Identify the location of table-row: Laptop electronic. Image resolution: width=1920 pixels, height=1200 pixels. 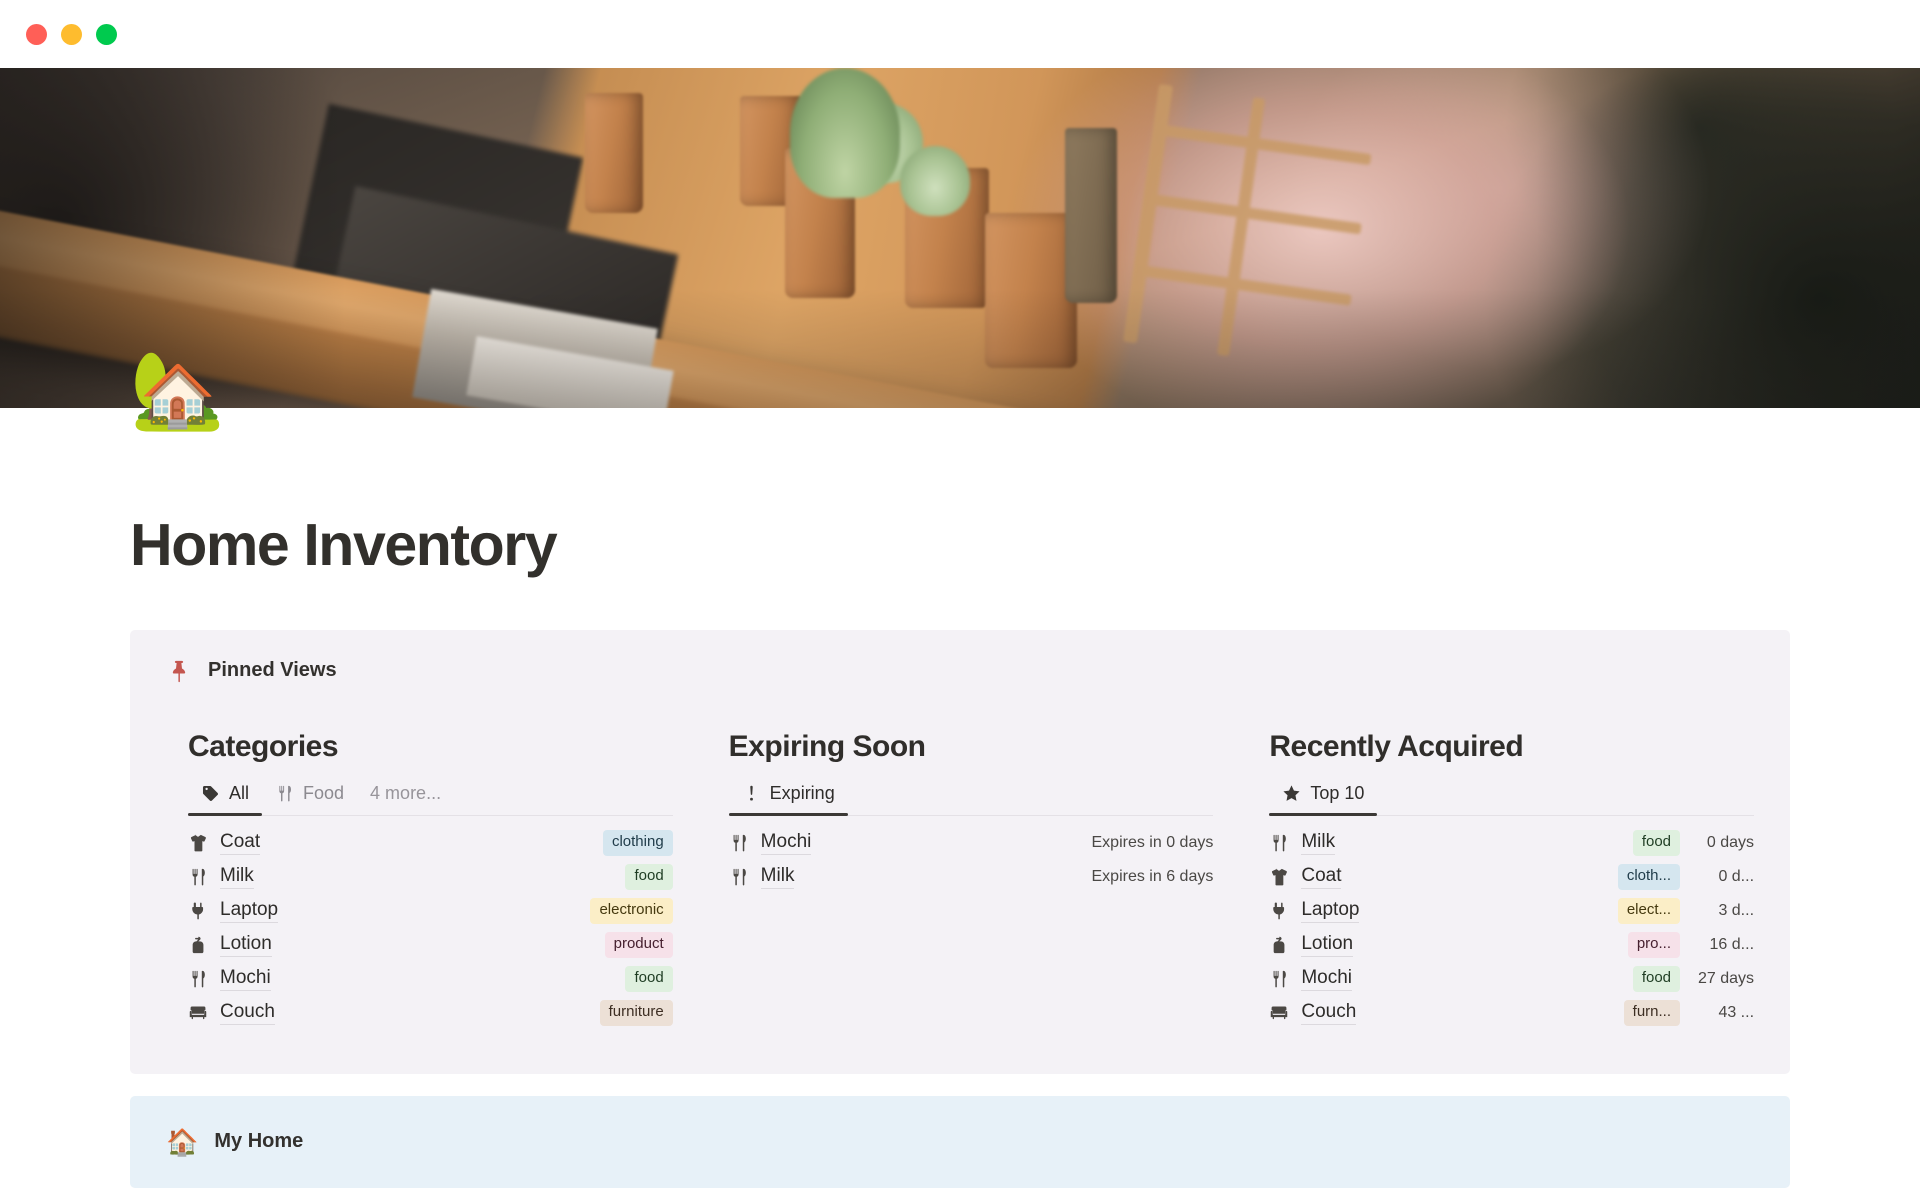
(430, 911).